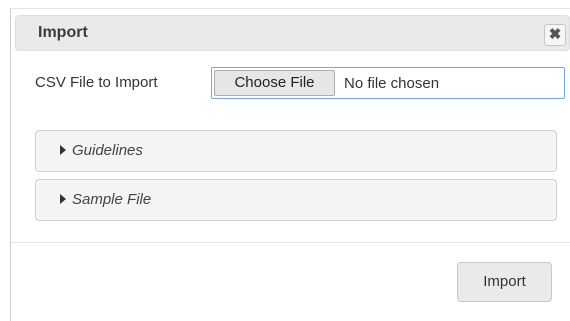 The image size is (570, 321). What do you see at coordinates (392, 83) in the screenshot?
I see `file-status-text: No file chosen` at bounding box center [392, 83].